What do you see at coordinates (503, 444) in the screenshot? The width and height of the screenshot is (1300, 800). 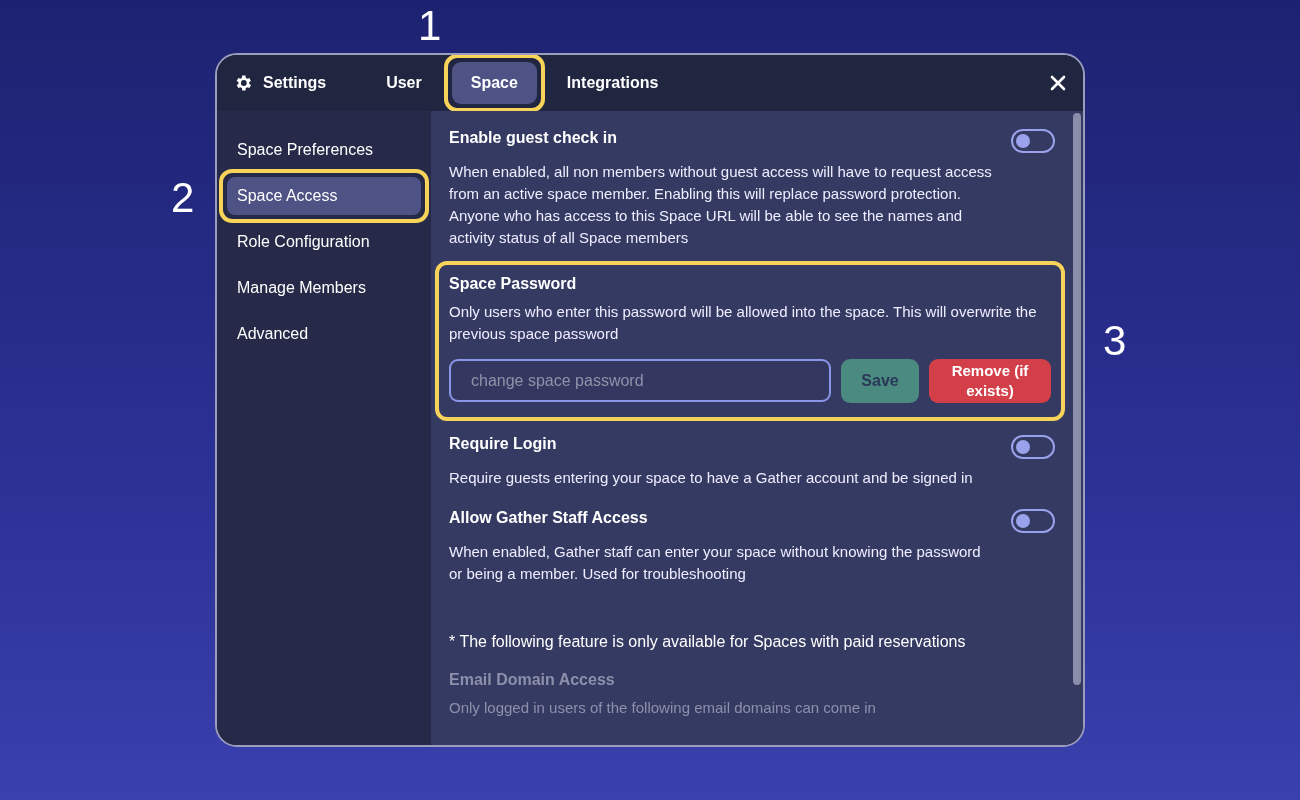 I see `section-title: Require Login` at bounding box center [503, 444].